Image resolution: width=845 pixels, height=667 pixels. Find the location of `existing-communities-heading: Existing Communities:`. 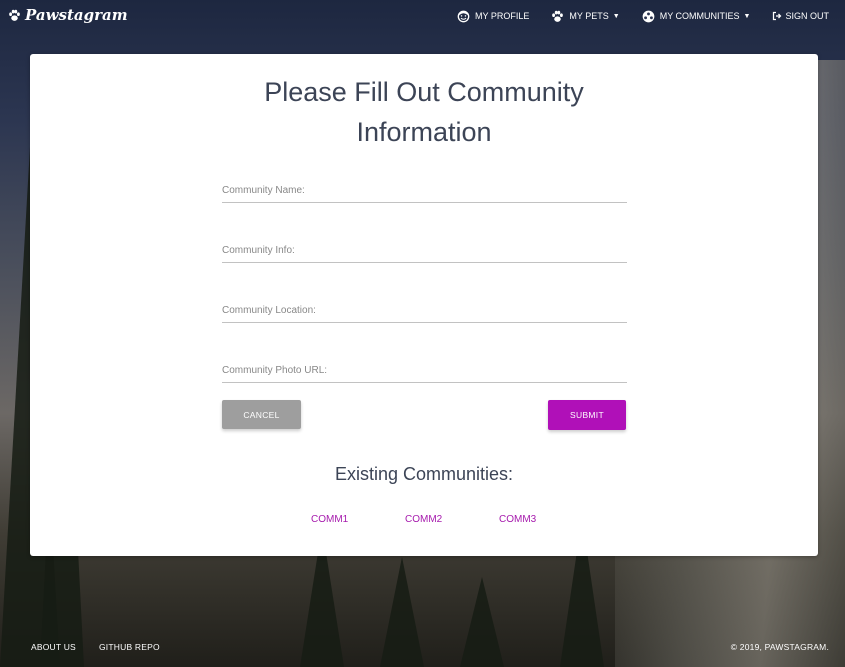

existing-communities-heading: Existing Communities: is located at coordinates (424, 474).